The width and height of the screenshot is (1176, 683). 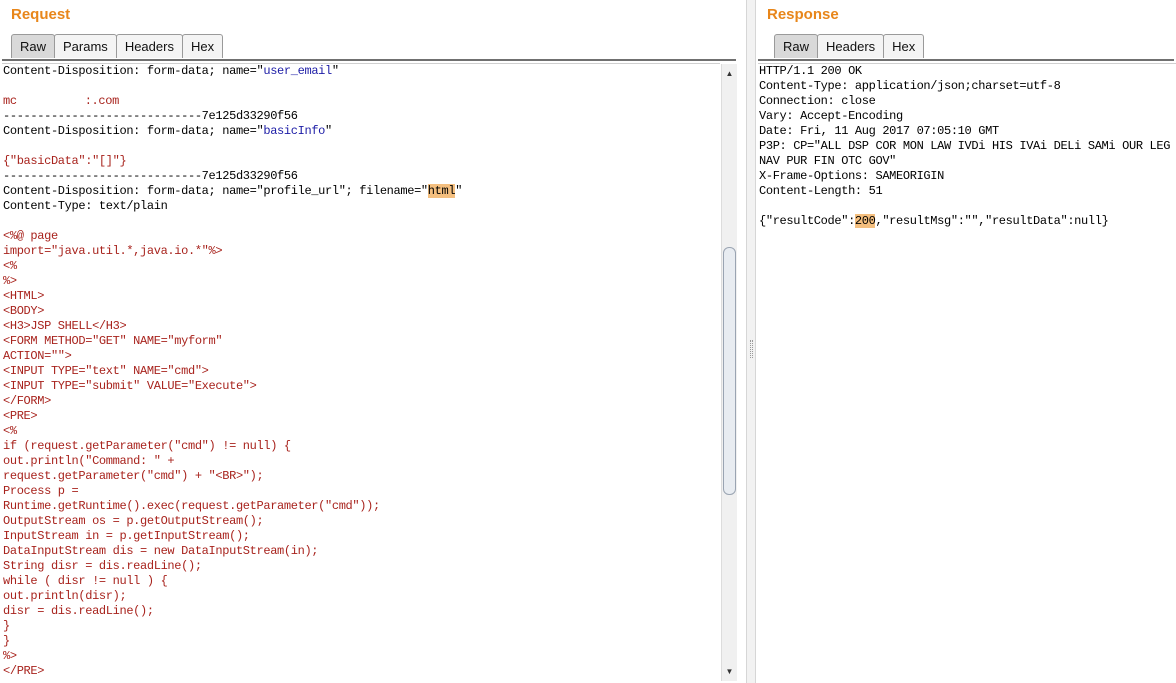 What do you see at coordinates (821, 191) in the screenshot?
I see `line-text: Content-Length: 51` at bounding box center [821, 191].